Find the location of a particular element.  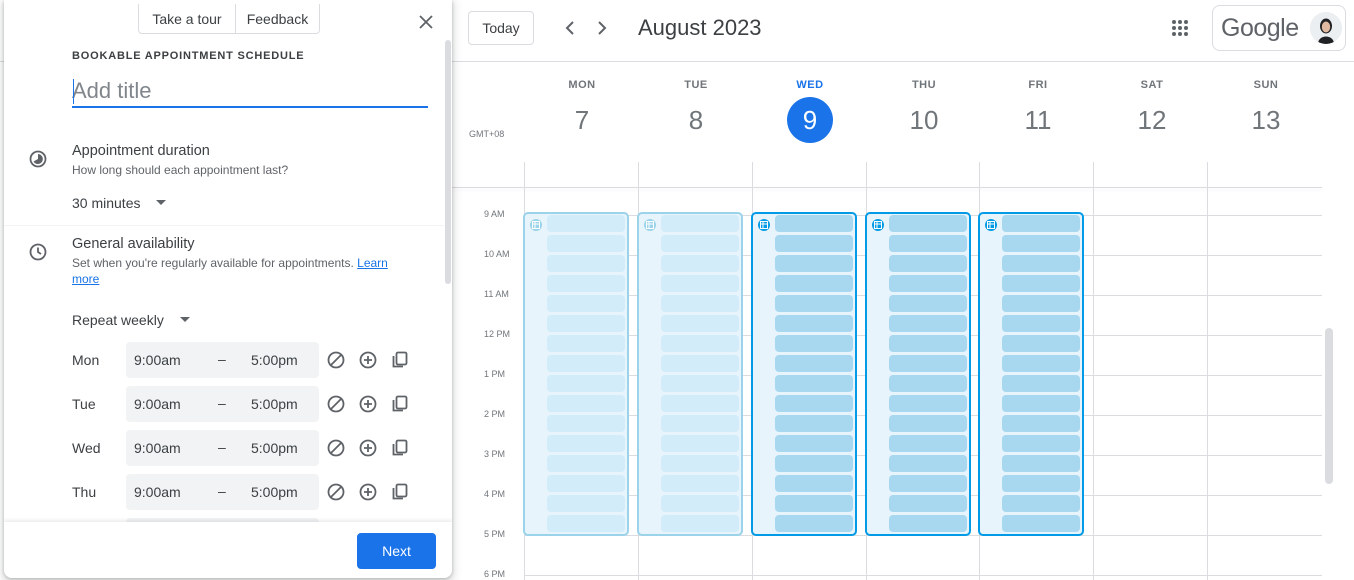

day-header-sat: SAT 12 is located at coordinates (1152, 112).